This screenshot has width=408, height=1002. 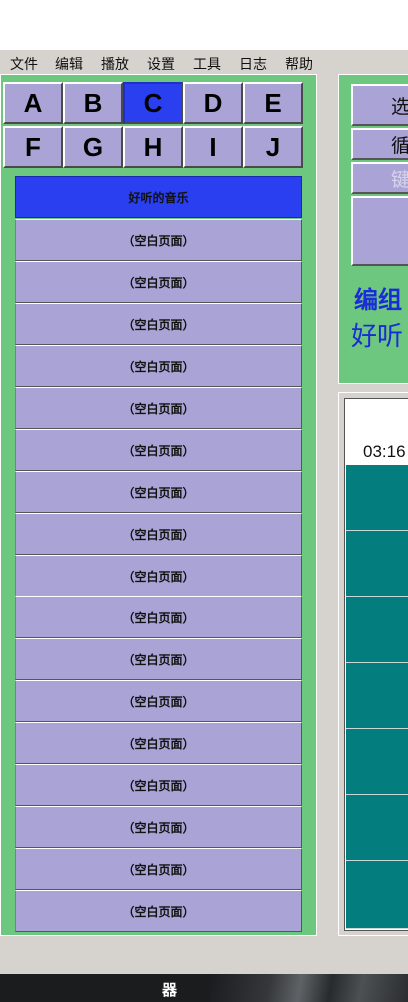 What do you see at coordinates (207, 64) in the screenshot?
I see `menu-tools: 工具` at bounding box center [207, 64].